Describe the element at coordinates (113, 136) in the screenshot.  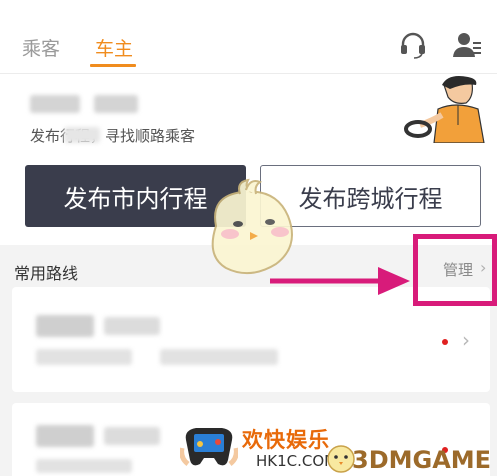
I see `hero-subtitle: 发布行程，寻找顺路乘客` at that location.